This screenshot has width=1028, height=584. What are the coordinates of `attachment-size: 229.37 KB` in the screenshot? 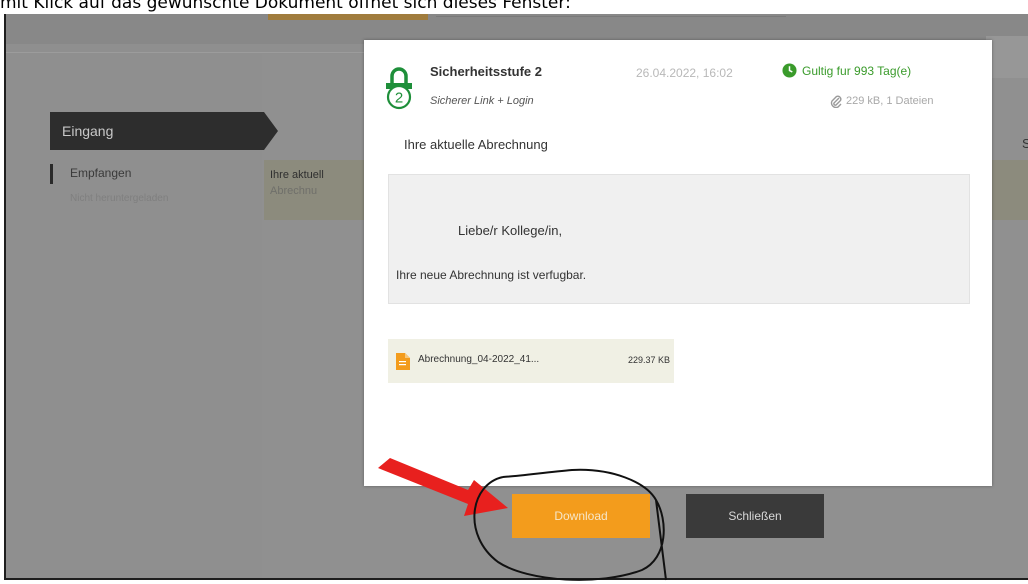 It's located at (649, 360).